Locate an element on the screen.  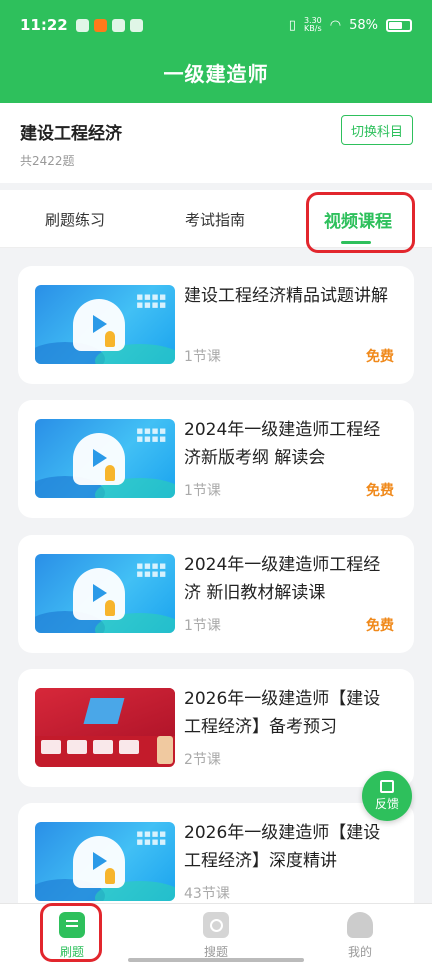
nav-item-profile: 我的 is located at coordinates (360, 934).